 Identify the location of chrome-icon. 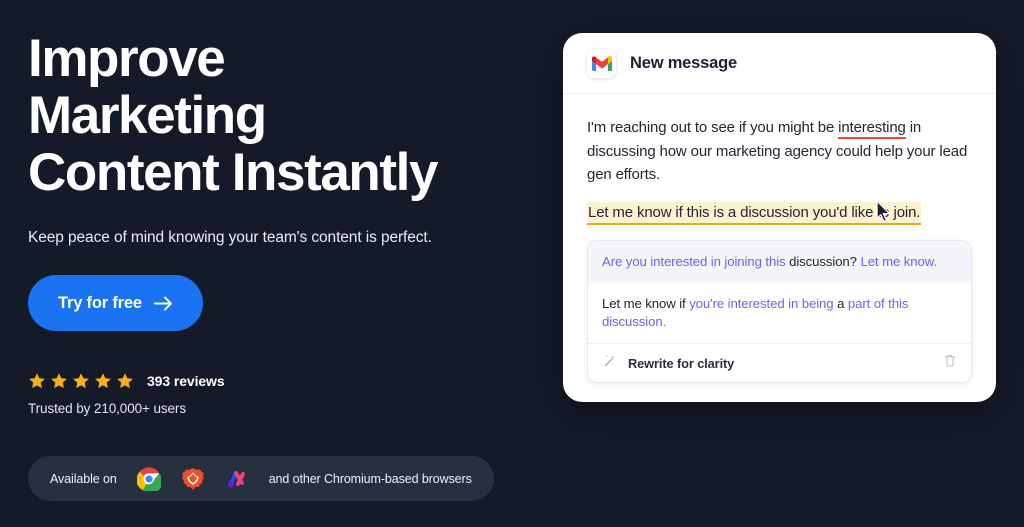
(148, 478).